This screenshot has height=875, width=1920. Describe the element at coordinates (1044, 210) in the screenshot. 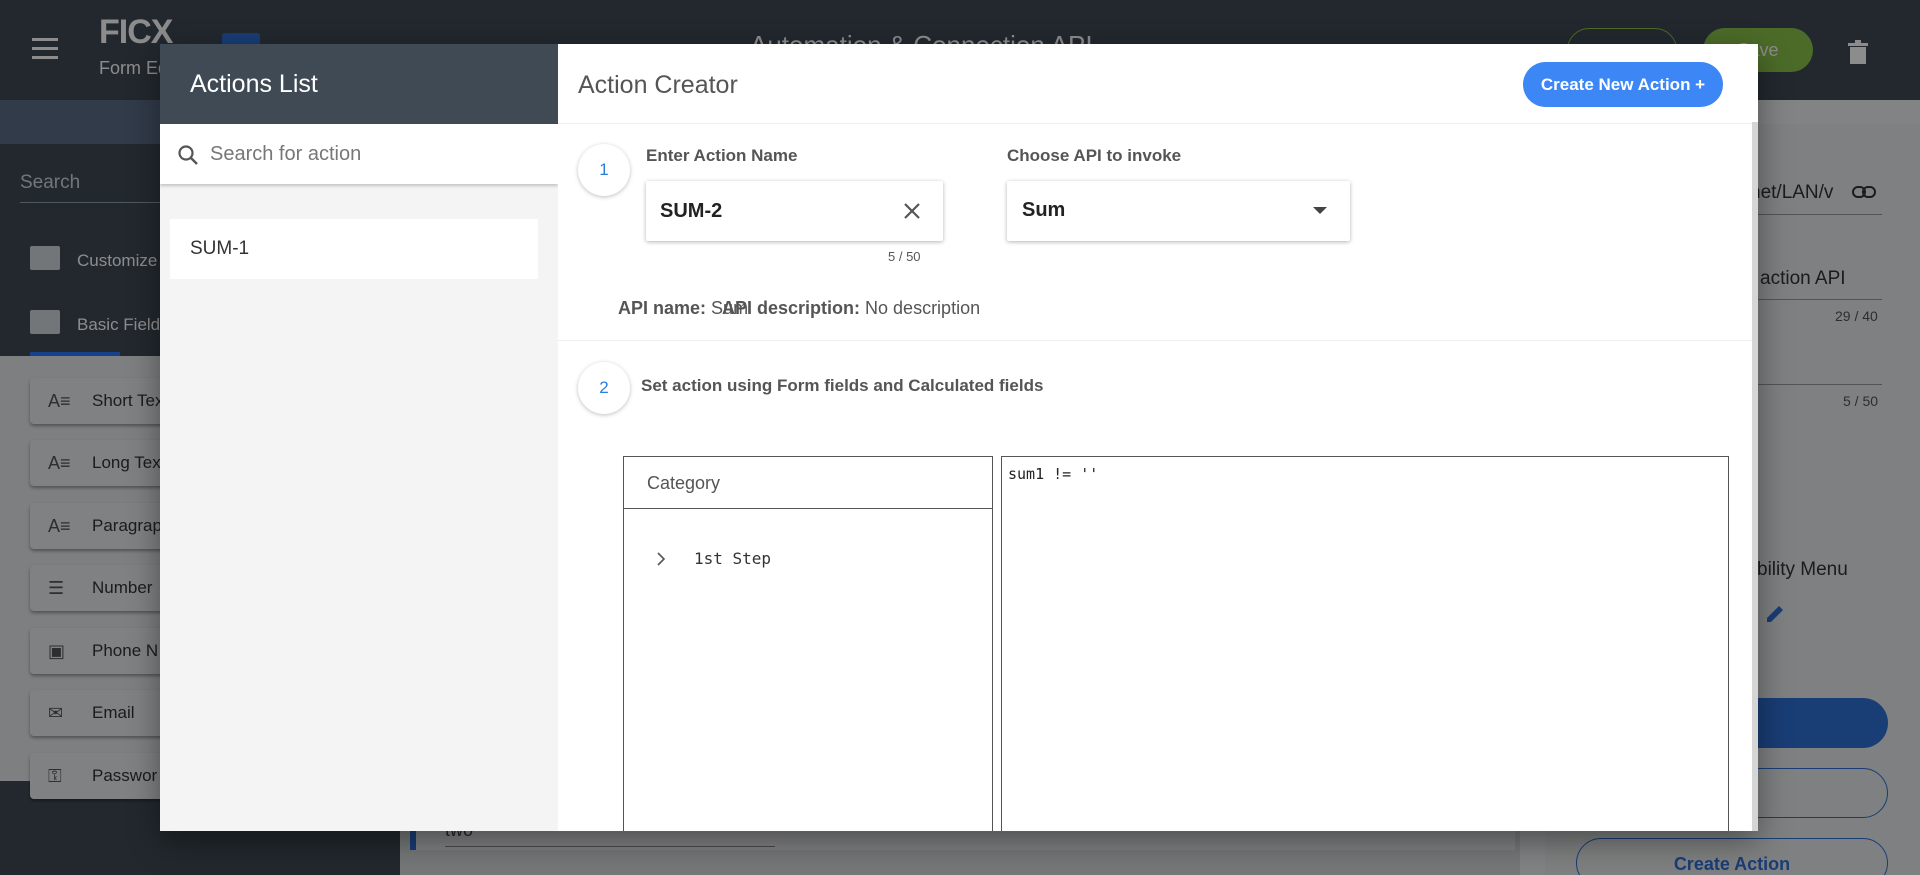

I see `api-select-value: Sum` at that location.